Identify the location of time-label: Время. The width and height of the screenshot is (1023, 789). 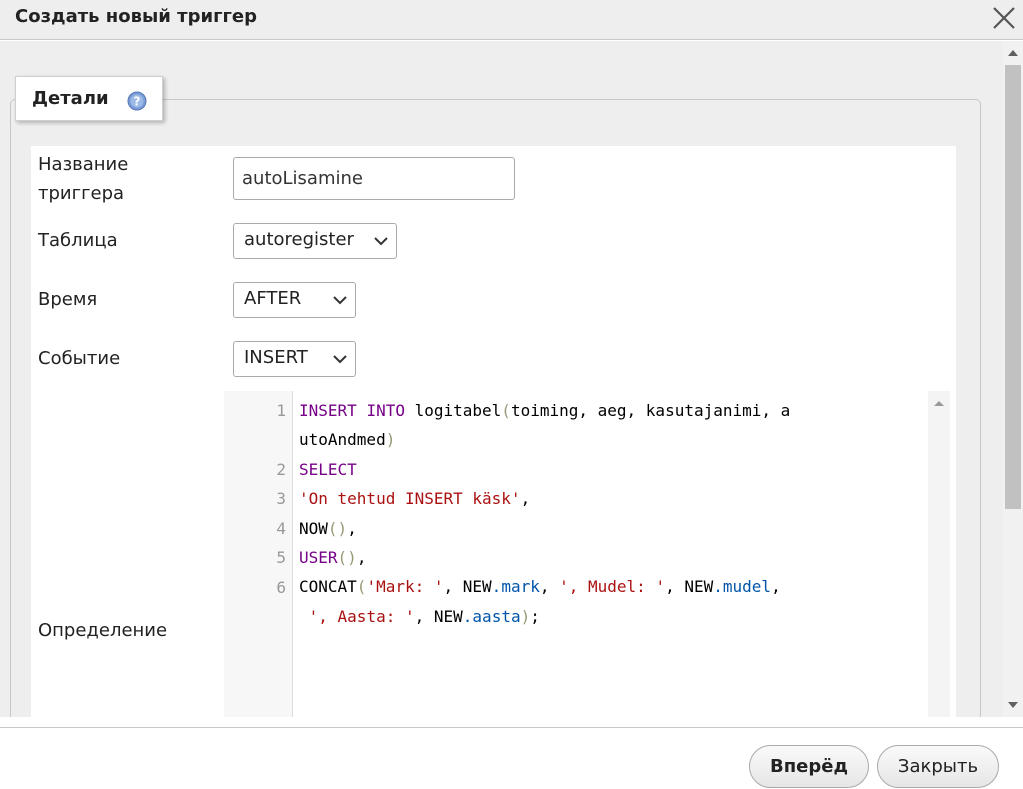
(68, 299).